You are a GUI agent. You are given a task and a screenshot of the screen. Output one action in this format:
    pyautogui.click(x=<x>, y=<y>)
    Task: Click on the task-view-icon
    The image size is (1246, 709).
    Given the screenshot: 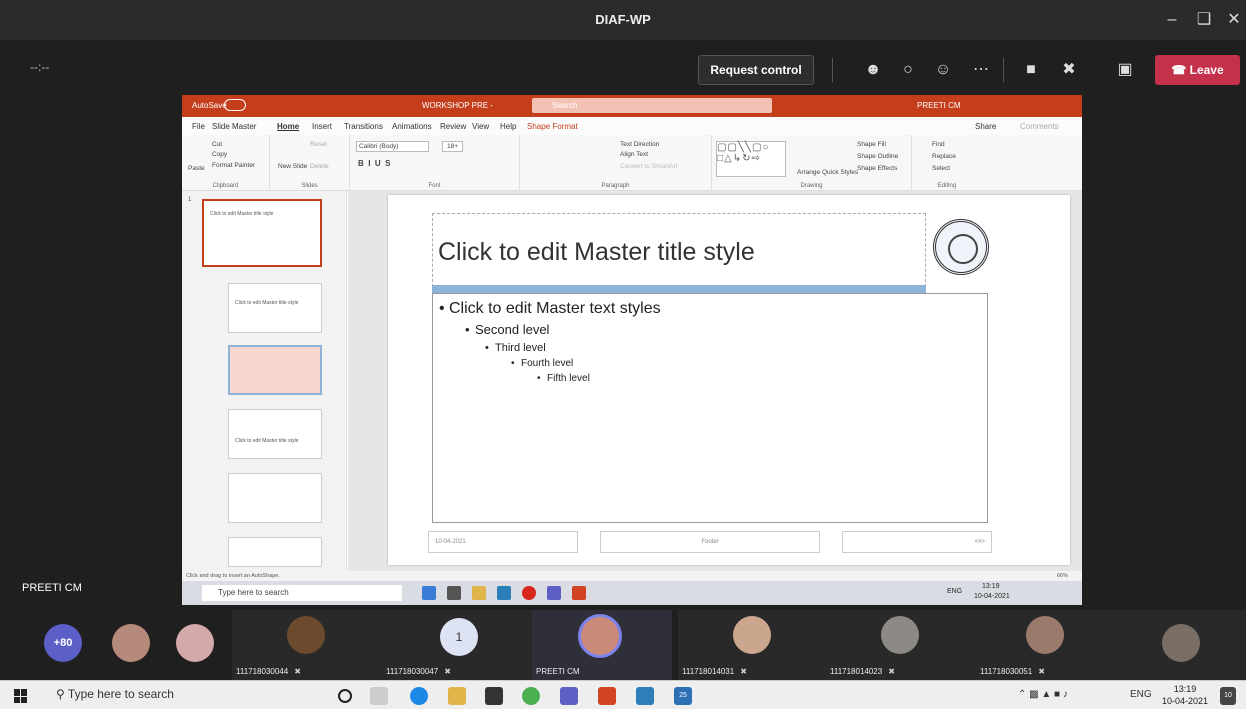 What is the action you would take?
    pyautogui.click(x=379, y=696)
    